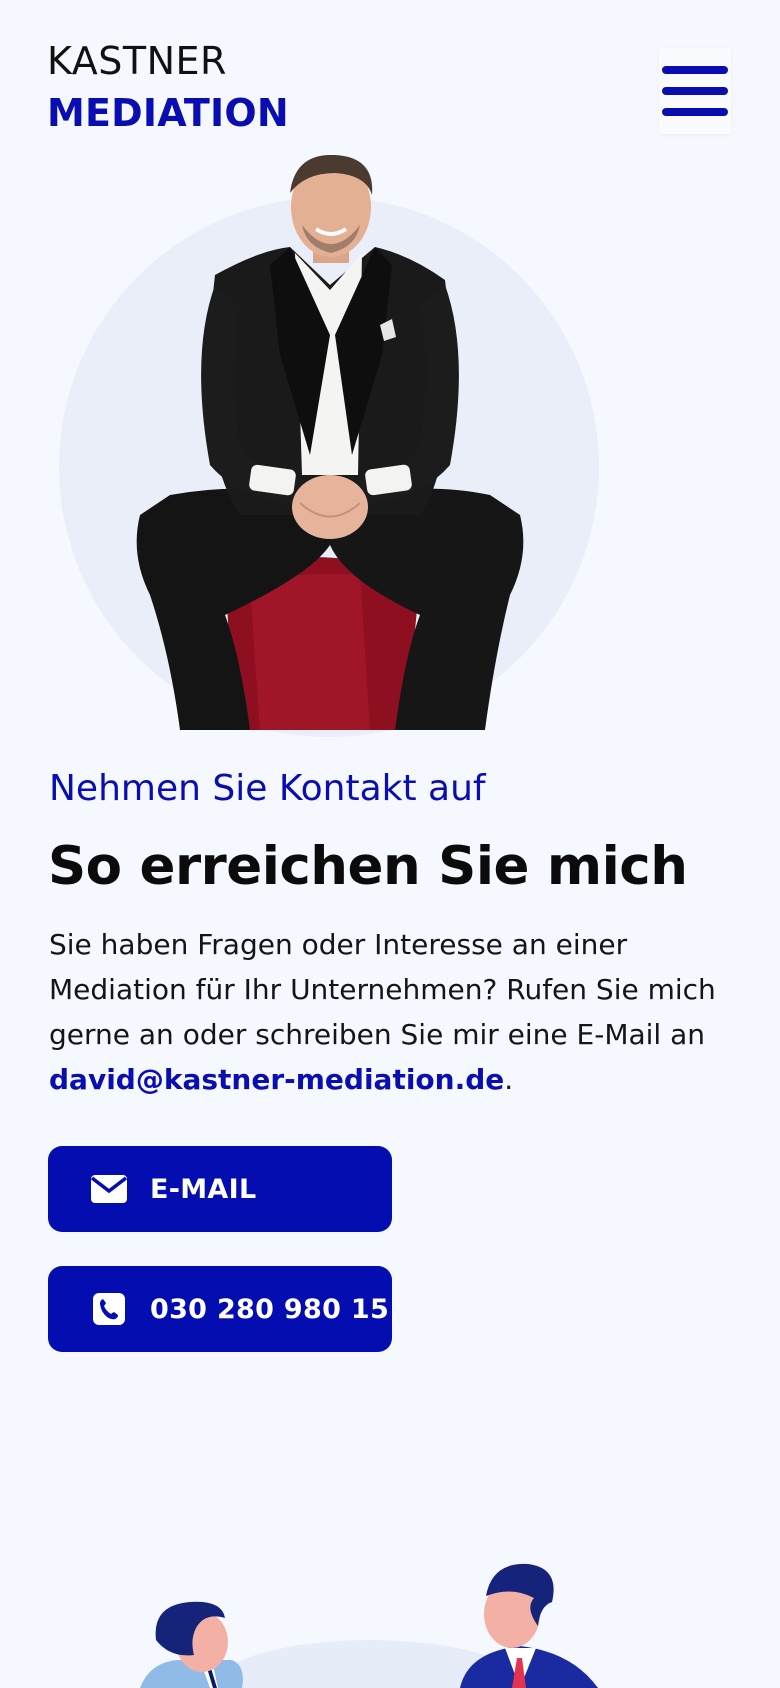 The image size is (780, 1688). I want to click on site-logo: KASTNER MEDIATION, so click(168, 87).